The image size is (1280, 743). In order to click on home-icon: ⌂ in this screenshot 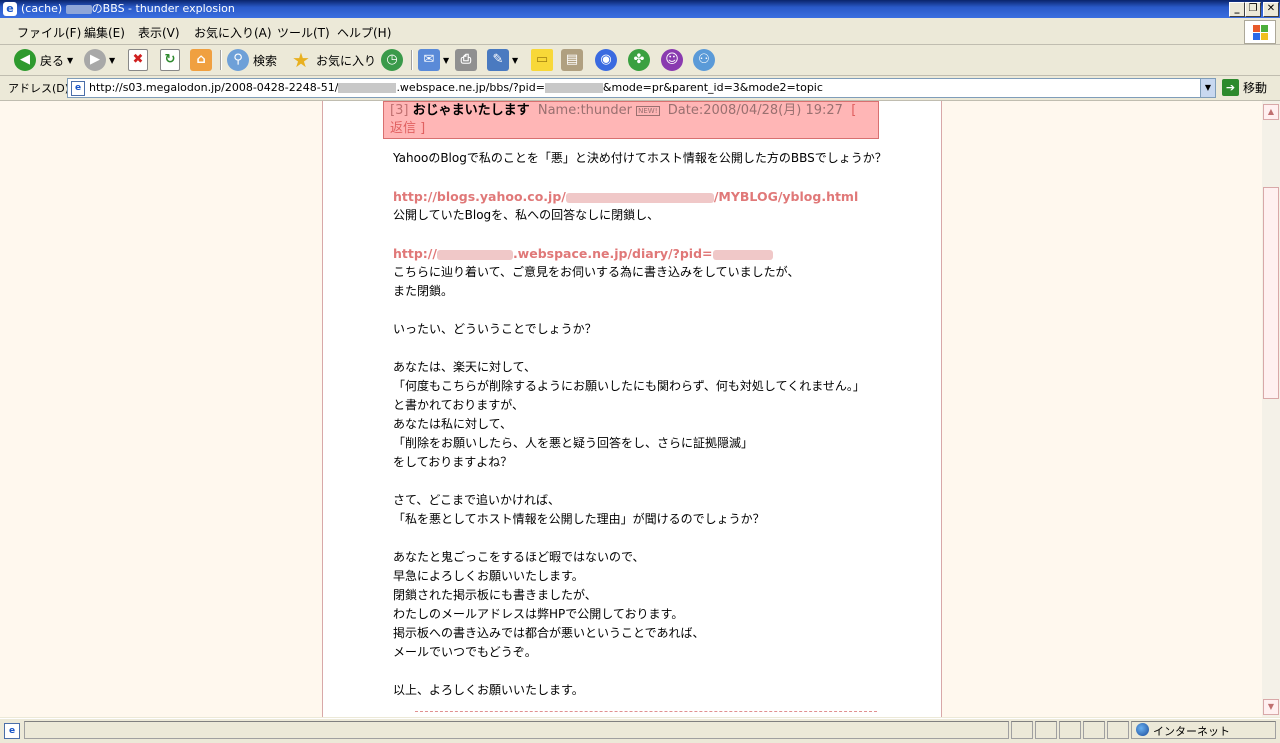, I will do `click(201, 60)`.